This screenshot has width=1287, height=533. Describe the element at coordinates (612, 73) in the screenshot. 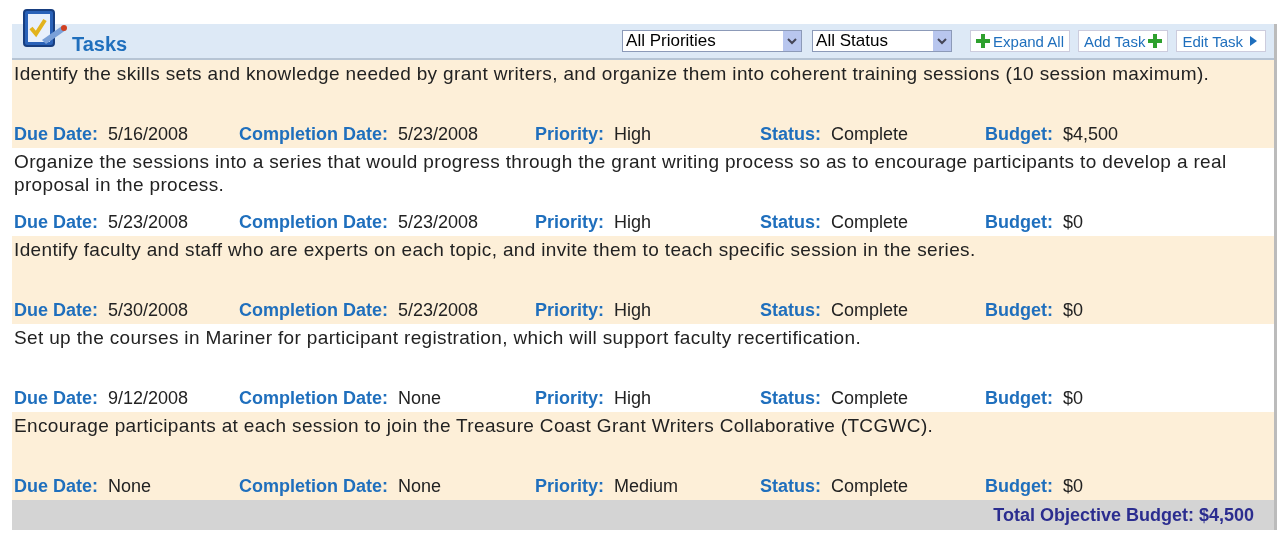

I see `task-description: Identify the skills sets and knowledge needed by grant writers, and organize them into coherent training sessions (10 session maximum).` at that location.